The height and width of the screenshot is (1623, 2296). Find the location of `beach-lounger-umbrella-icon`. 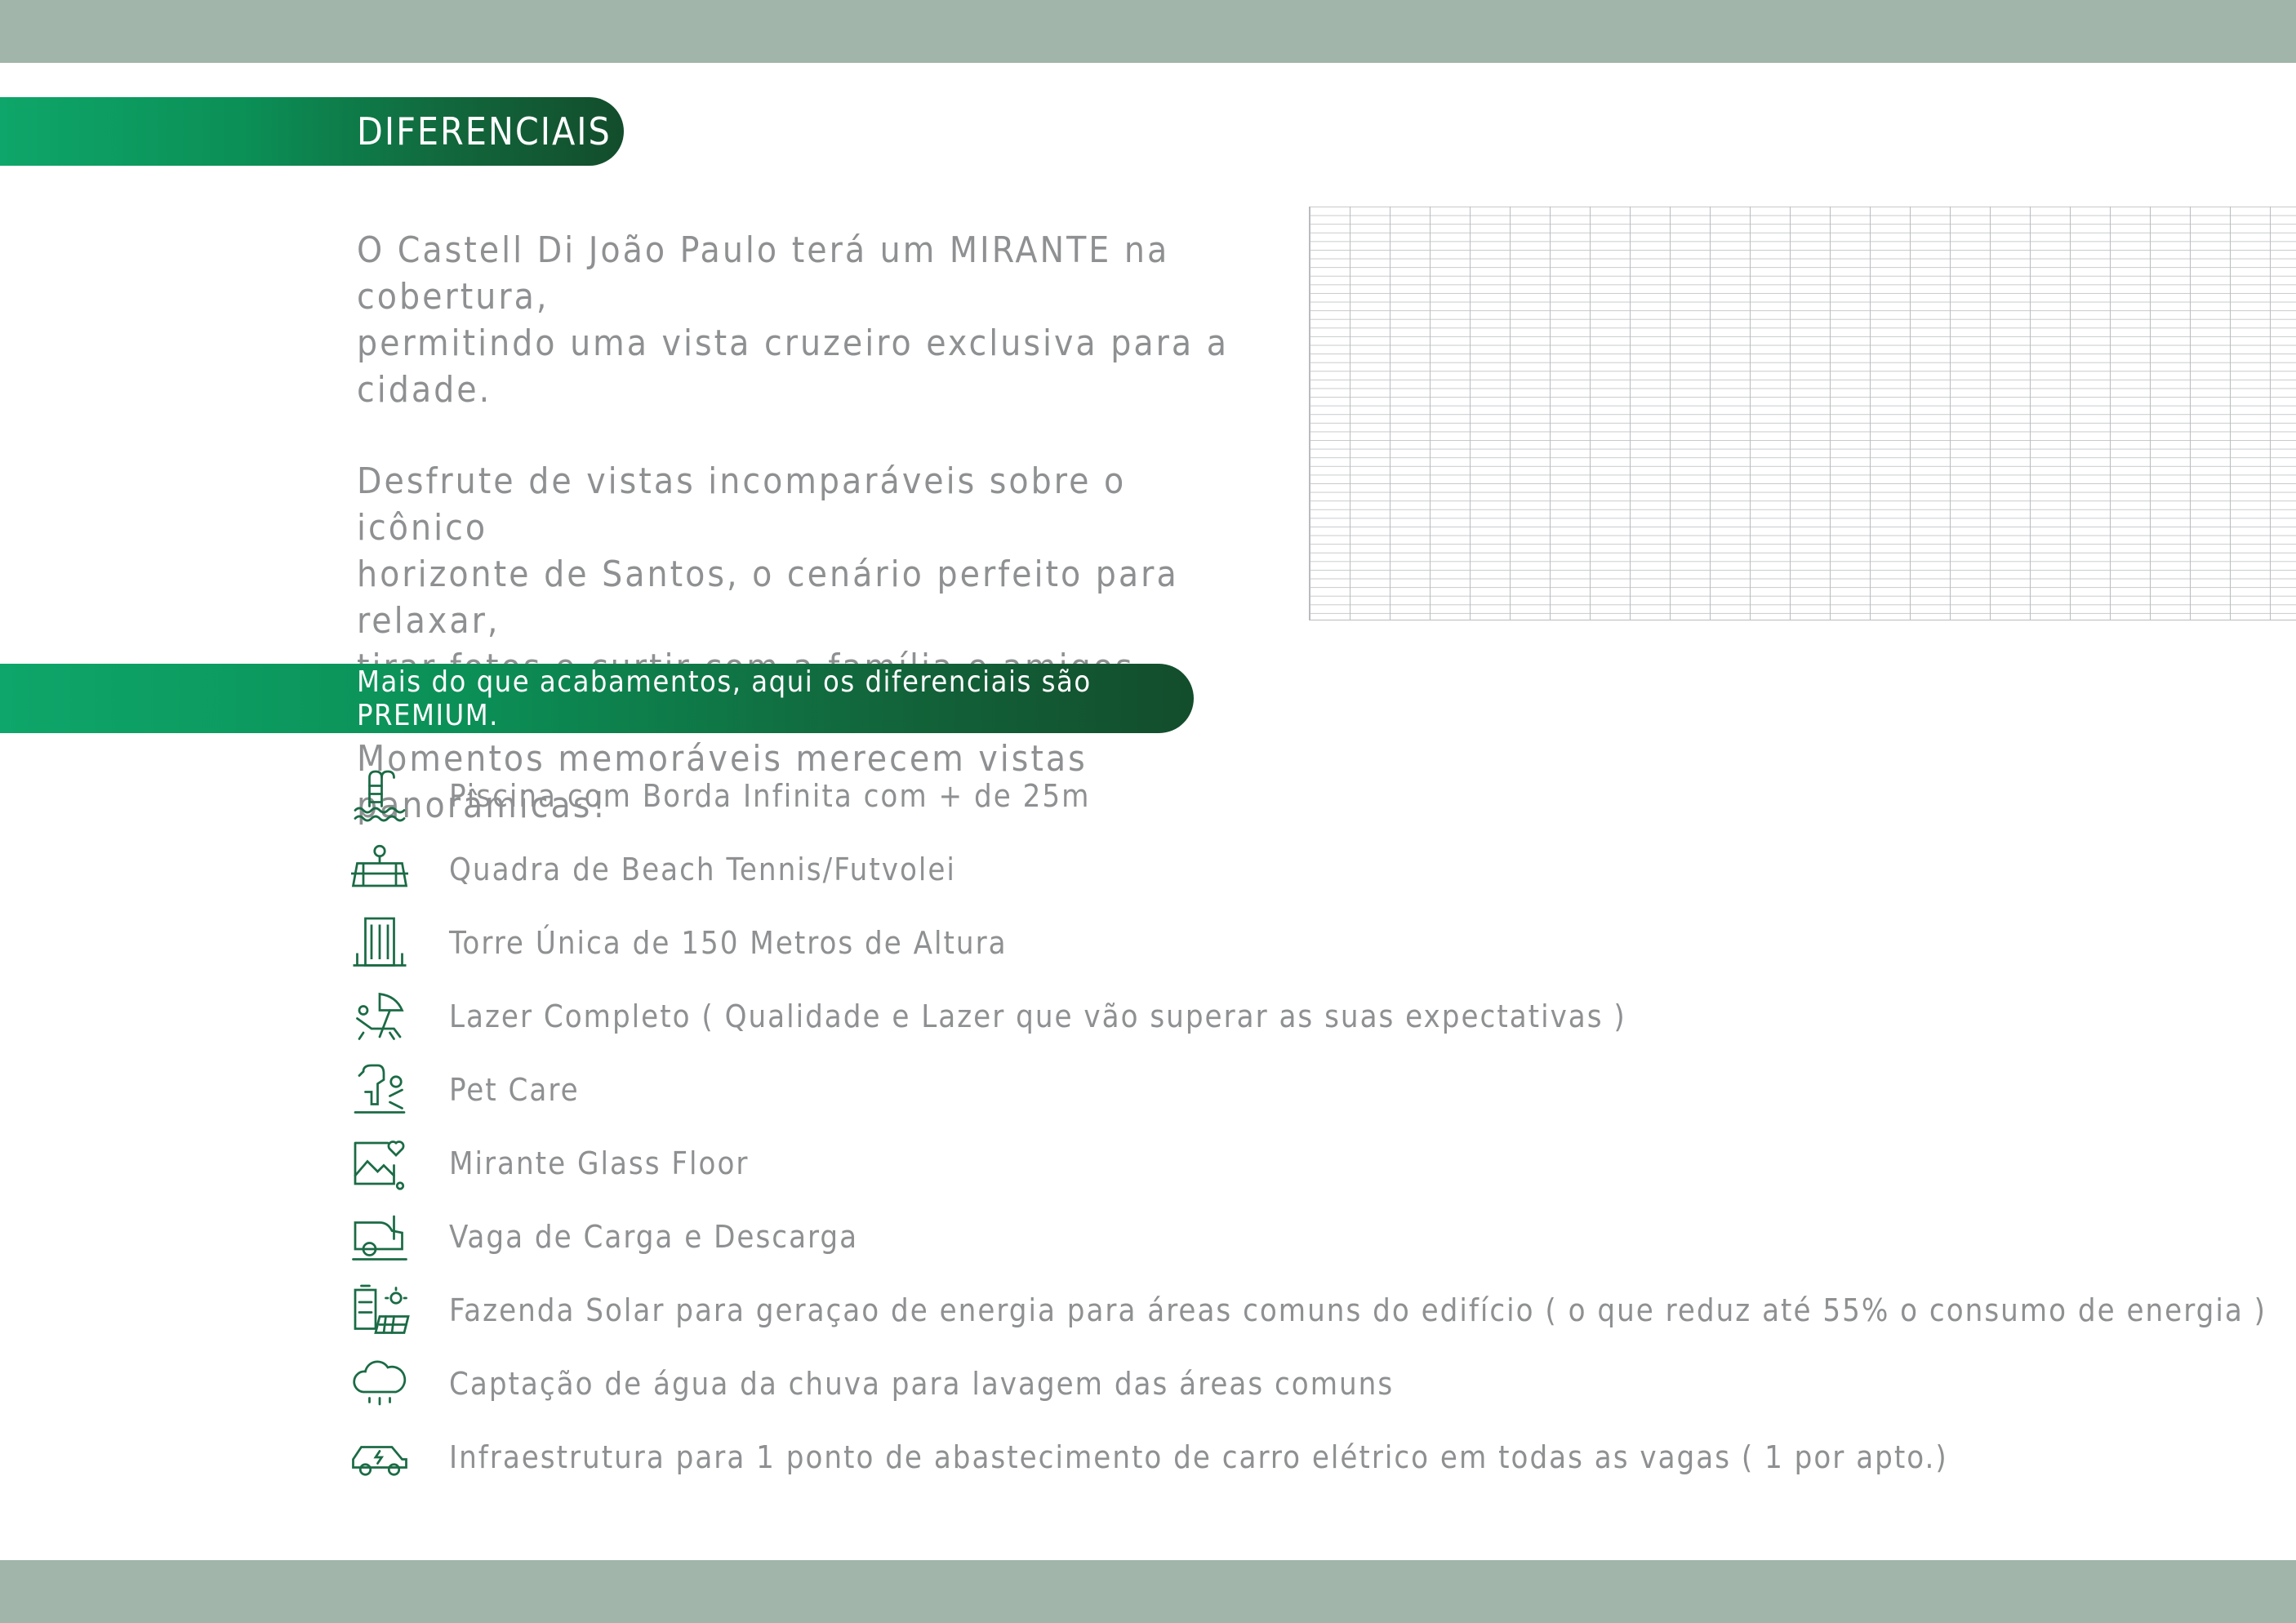

beach-lounger-umbrella-icon is located at coordinates (379, 1016).